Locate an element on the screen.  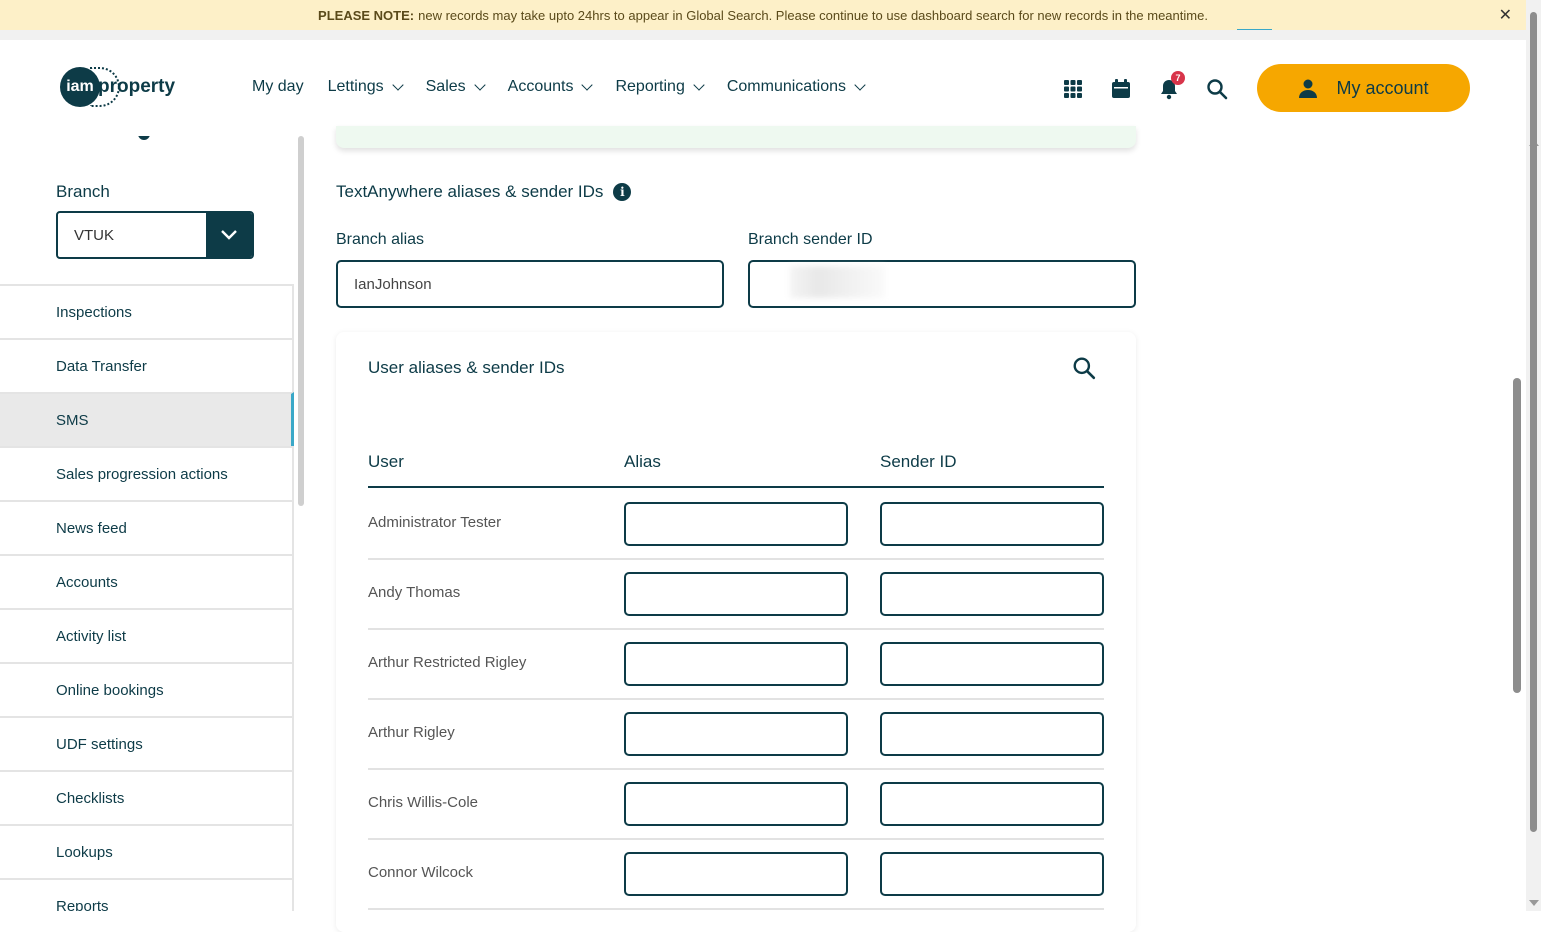
sidebar-item-label: Lookups is located at coordinates (84, 852).